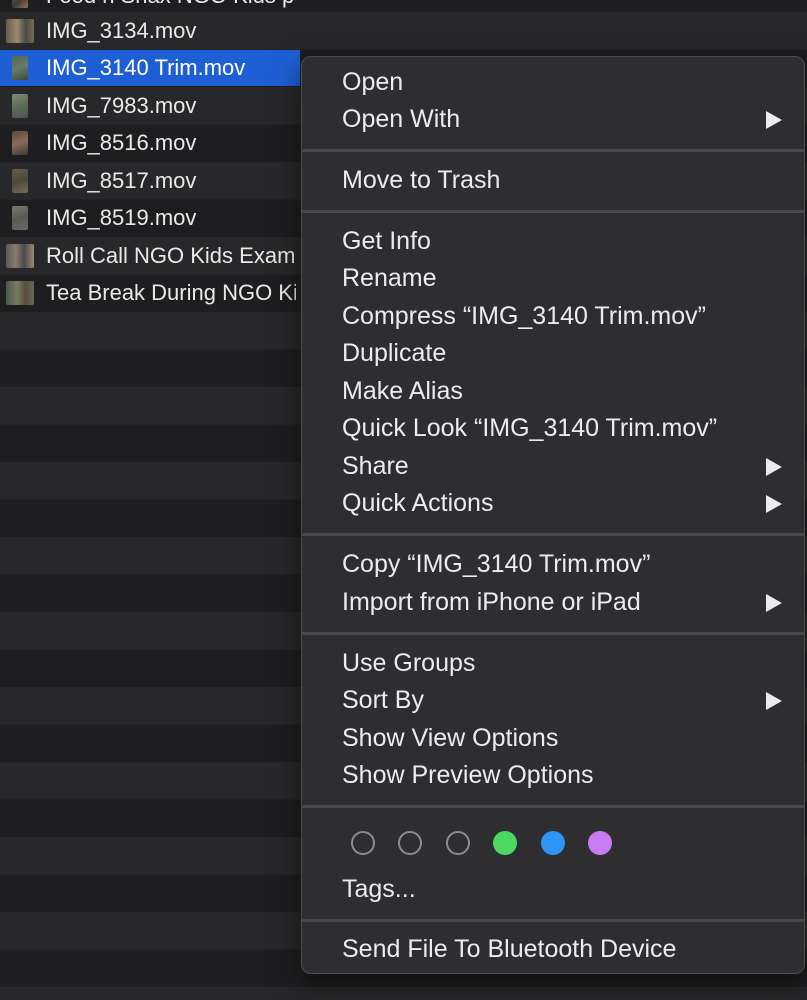  I want to click on file-name: IMG_8517.mov, so click(121, 180).